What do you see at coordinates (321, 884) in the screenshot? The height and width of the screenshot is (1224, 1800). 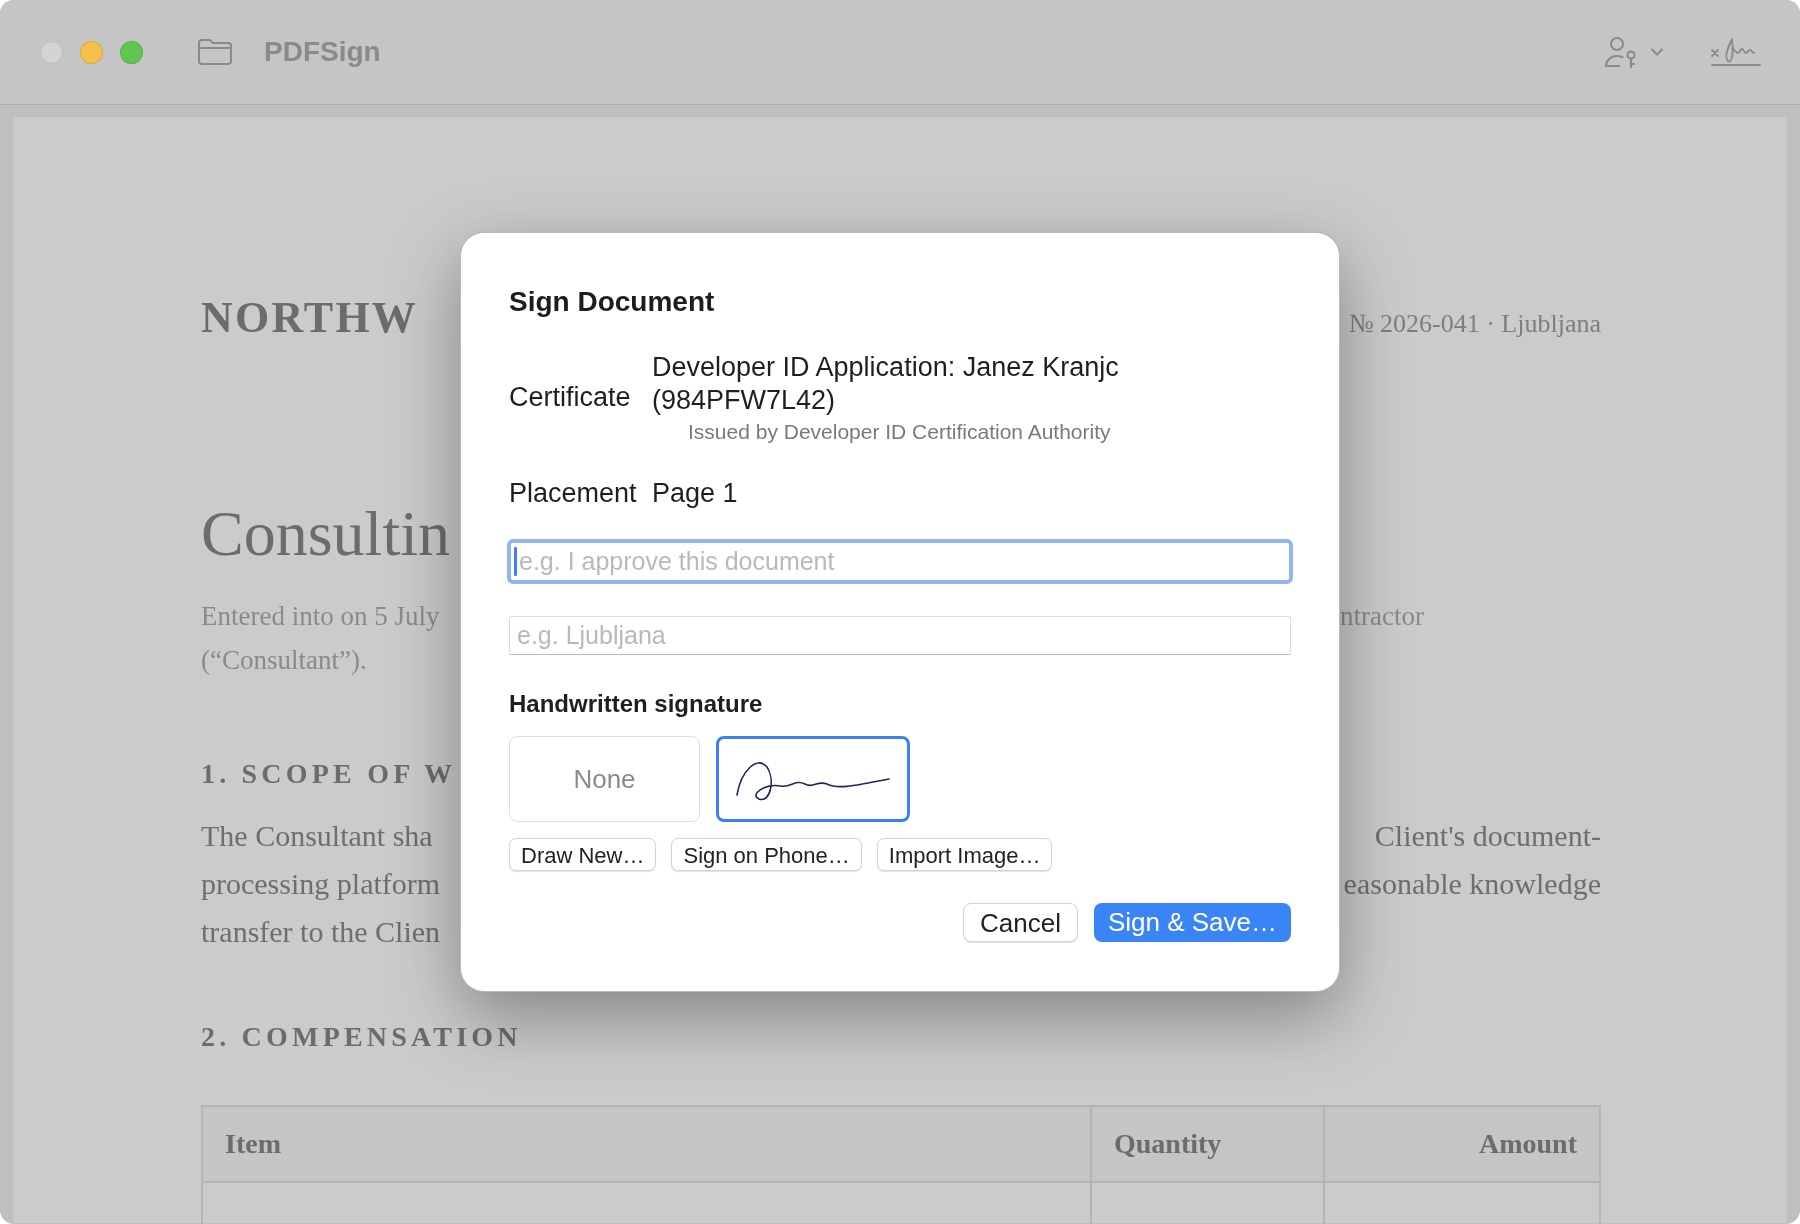 I see `document-text: processing platform` at bounding box center [321, 884].